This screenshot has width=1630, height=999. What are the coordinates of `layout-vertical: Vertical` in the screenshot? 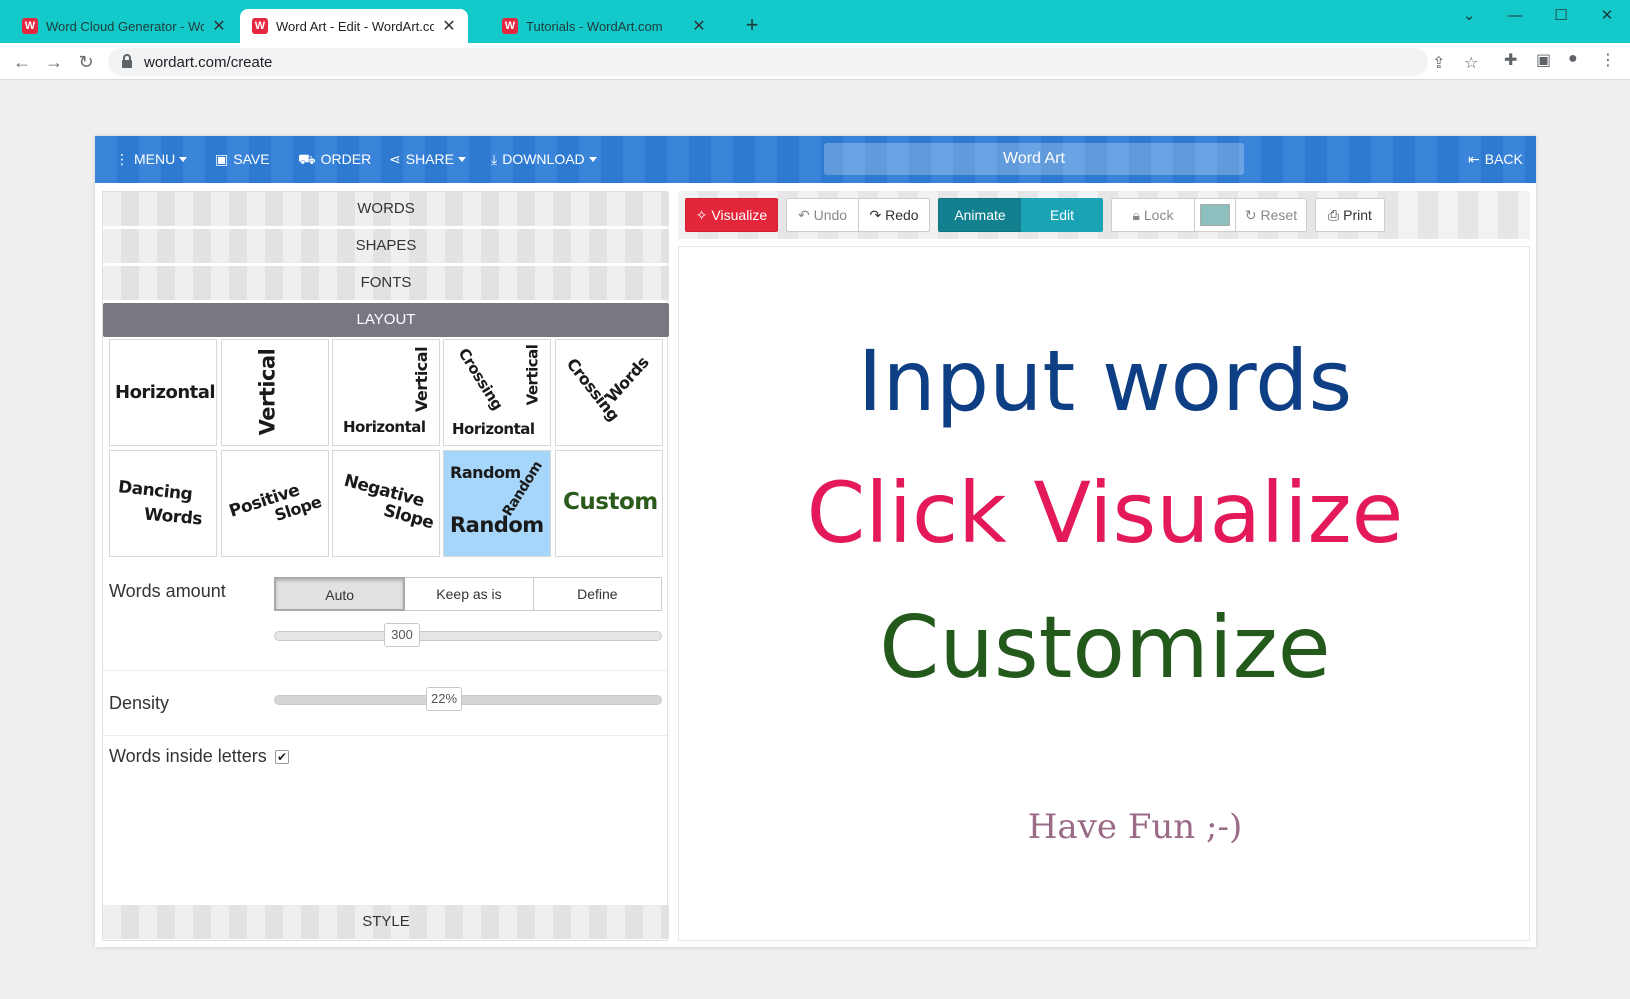 It's located at (275, 392).